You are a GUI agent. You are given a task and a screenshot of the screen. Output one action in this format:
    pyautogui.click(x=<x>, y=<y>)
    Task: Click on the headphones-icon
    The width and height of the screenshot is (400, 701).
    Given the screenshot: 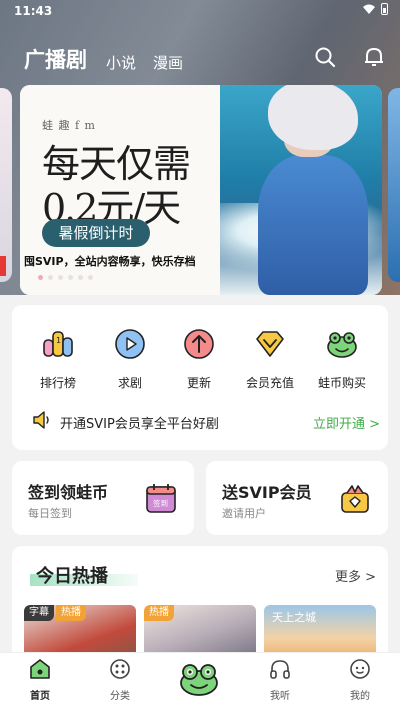 What is the action you would take?
    pyautogui.click(x=280, y=669)
    